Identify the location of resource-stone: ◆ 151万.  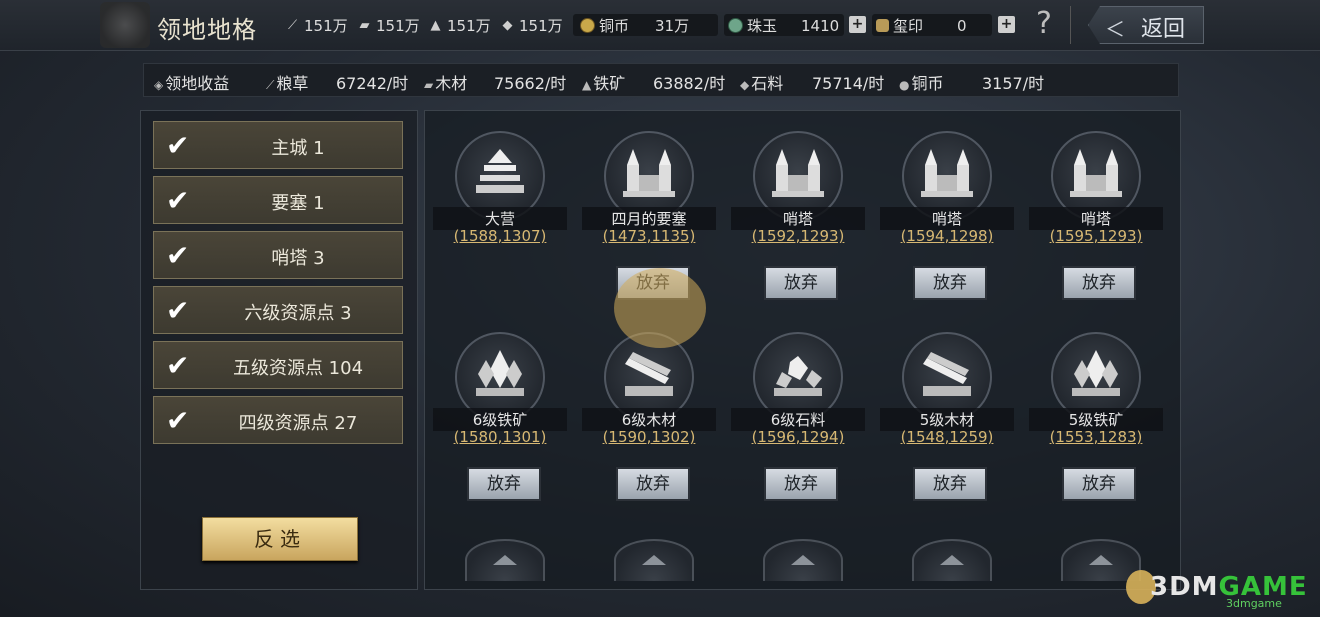
(531, 25).